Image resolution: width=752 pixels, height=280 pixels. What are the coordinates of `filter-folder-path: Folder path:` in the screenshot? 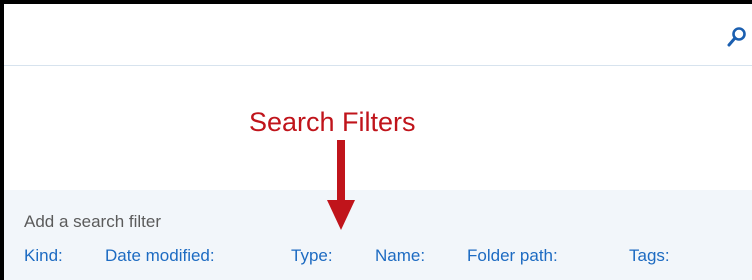 It's located at (512, 256).